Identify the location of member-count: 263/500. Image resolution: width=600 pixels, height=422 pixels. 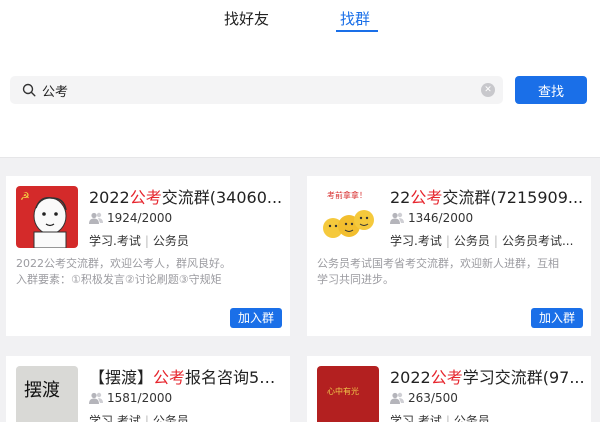
(424, 398).